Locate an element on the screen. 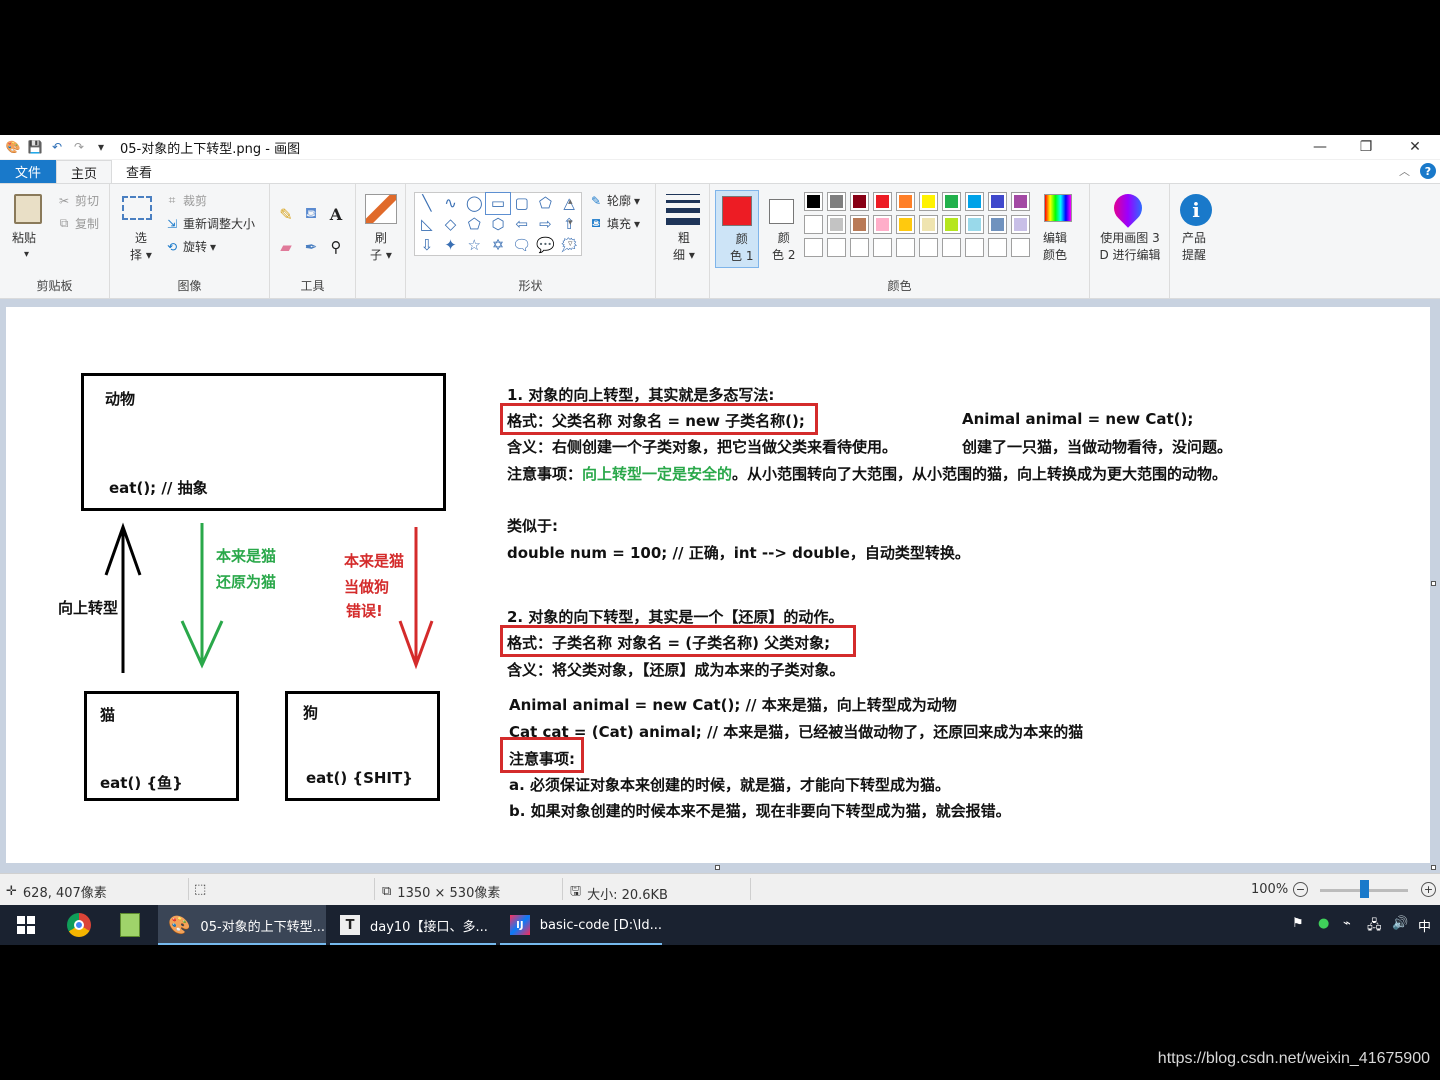  six-point-star-shape-icon: ✡ is located at coordinates (498, 245).